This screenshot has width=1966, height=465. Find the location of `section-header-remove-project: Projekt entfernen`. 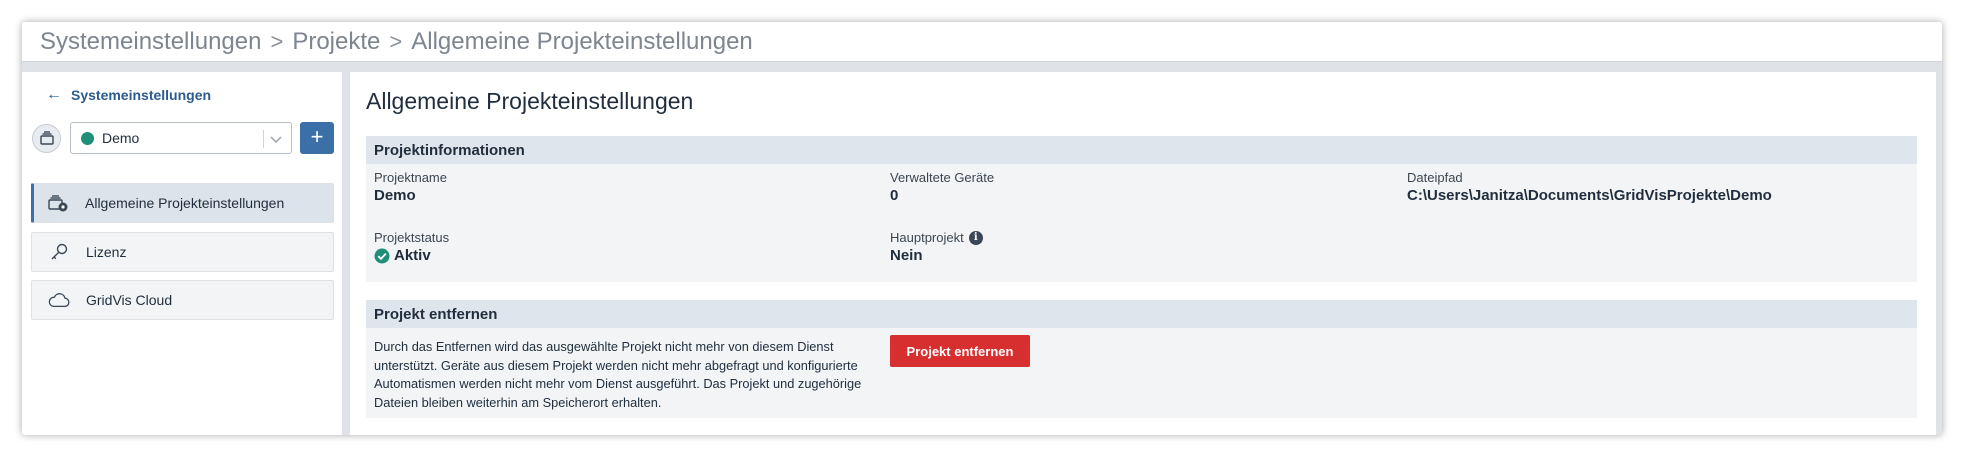

section-header-remove-project: Projekt entfernen is located at coordinates (1141, 314).